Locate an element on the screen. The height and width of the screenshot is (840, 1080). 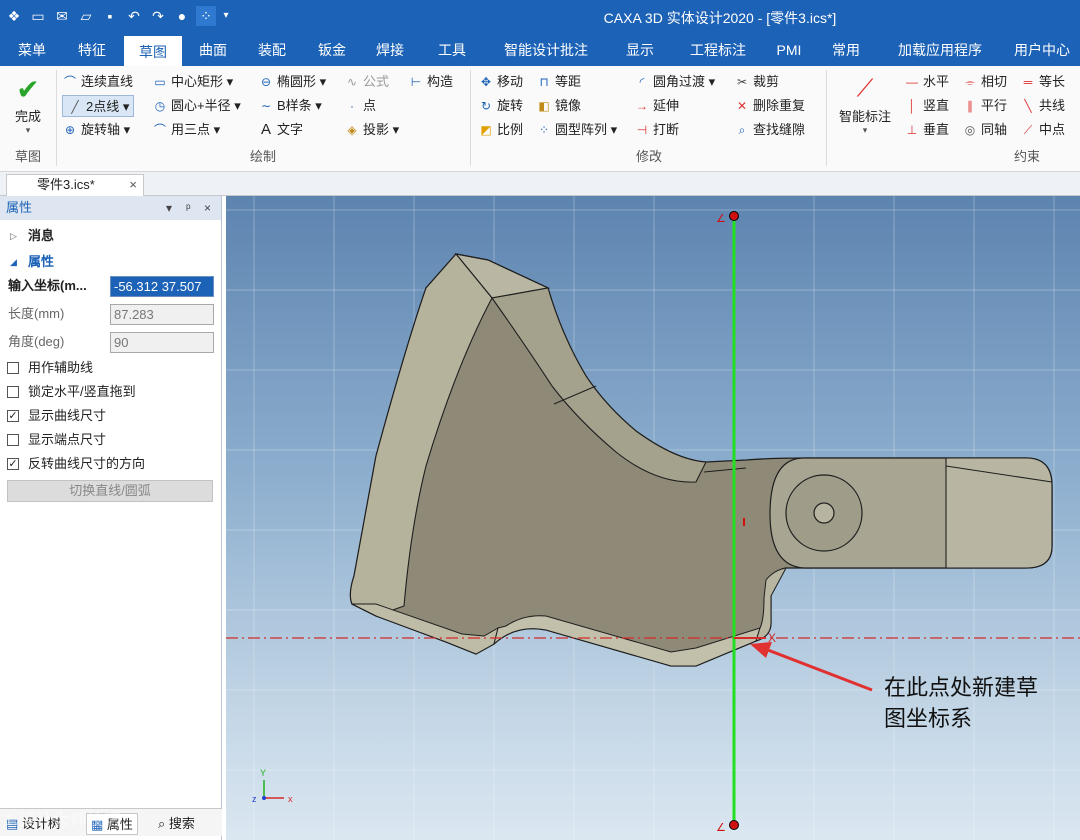
tab-tools: 工具 is located at coordinates (452, 50).